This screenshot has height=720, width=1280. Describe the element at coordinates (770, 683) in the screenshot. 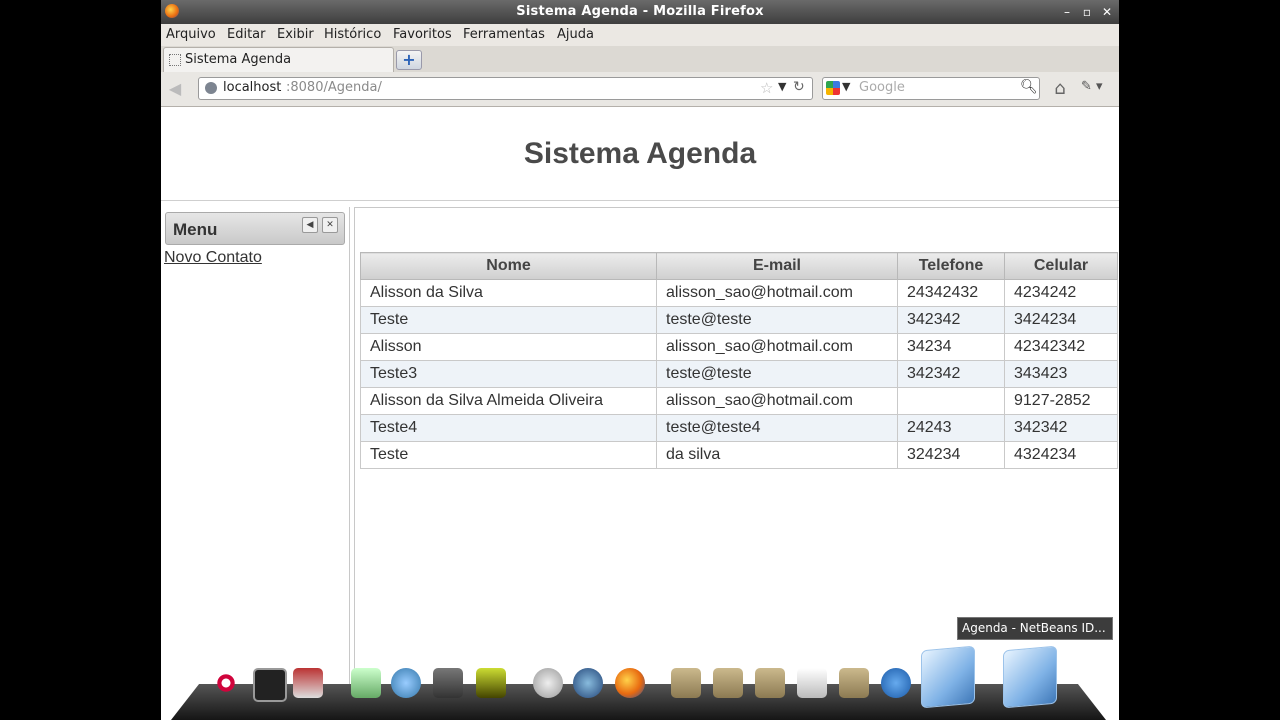

I see `downloads-folder-icon` at that location.